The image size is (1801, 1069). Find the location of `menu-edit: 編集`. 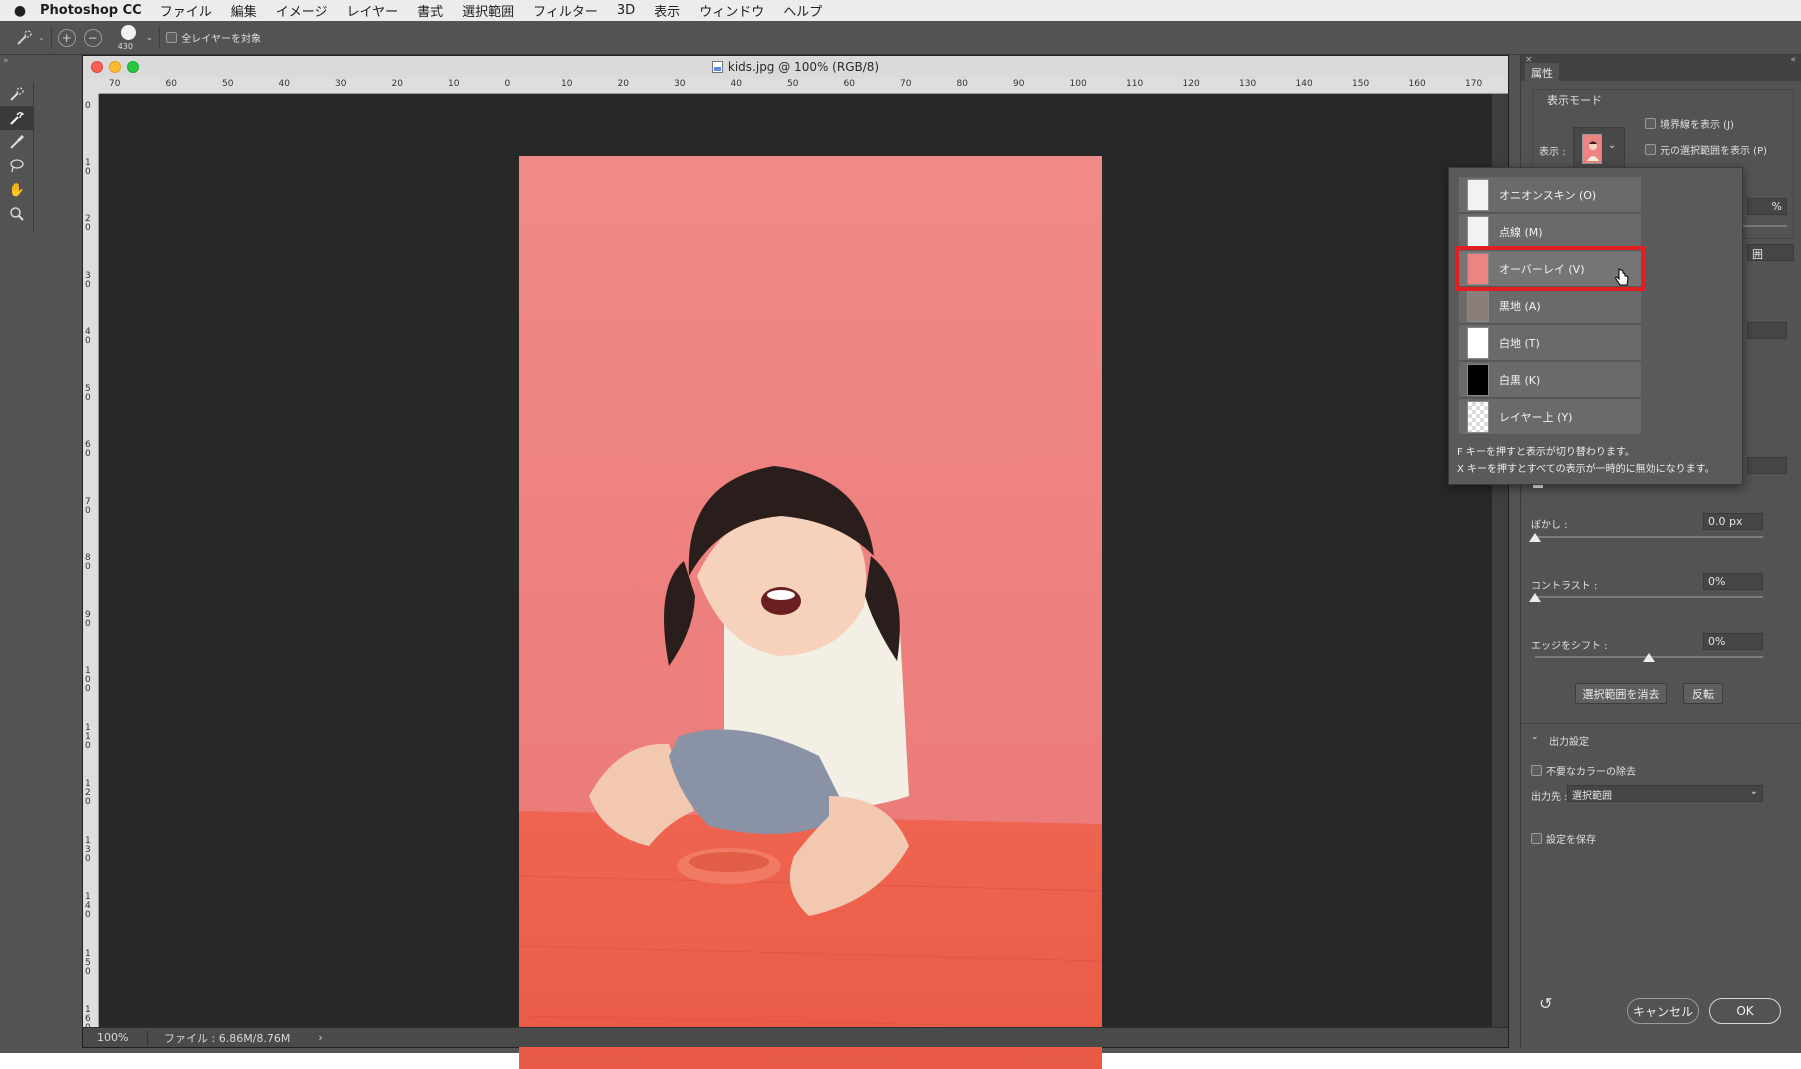

menu-edit: 編集 is located at coordinates (244, 10).